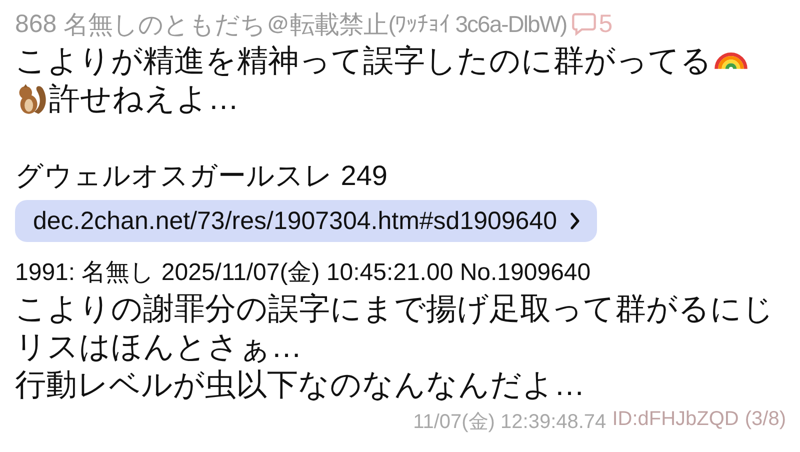  What do you see at coordinates (509, 422) in the screenshot?
I see `timestamp: 11/07(金) 12:39:48.74` at bounding box center [509, 422].